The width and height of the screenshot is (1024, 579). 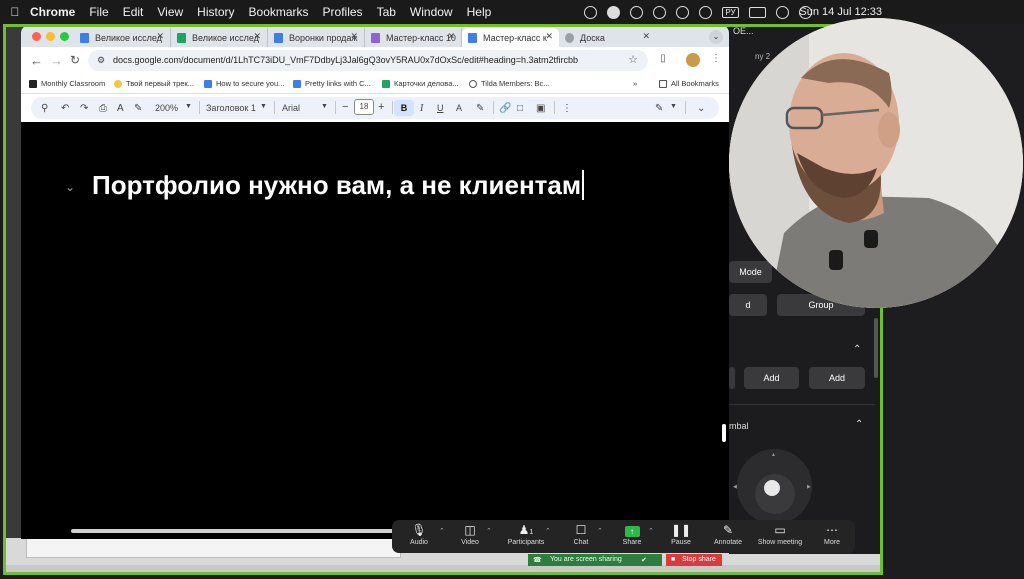 What do you see at coordinates (632, 542) in the screenshot?
I see `share-label: Share` at bounding box center [632, 542].